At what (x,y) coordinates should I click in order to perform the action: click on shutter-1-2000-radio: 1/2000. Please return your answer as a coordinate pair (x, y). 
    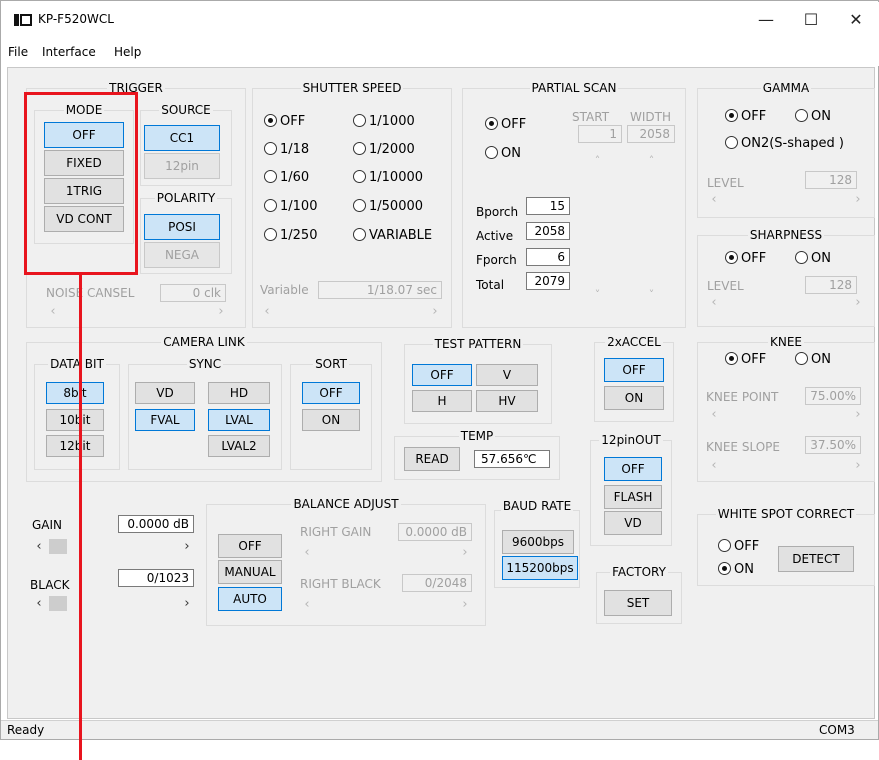
    Looking at the image, I should click on (384, 150).